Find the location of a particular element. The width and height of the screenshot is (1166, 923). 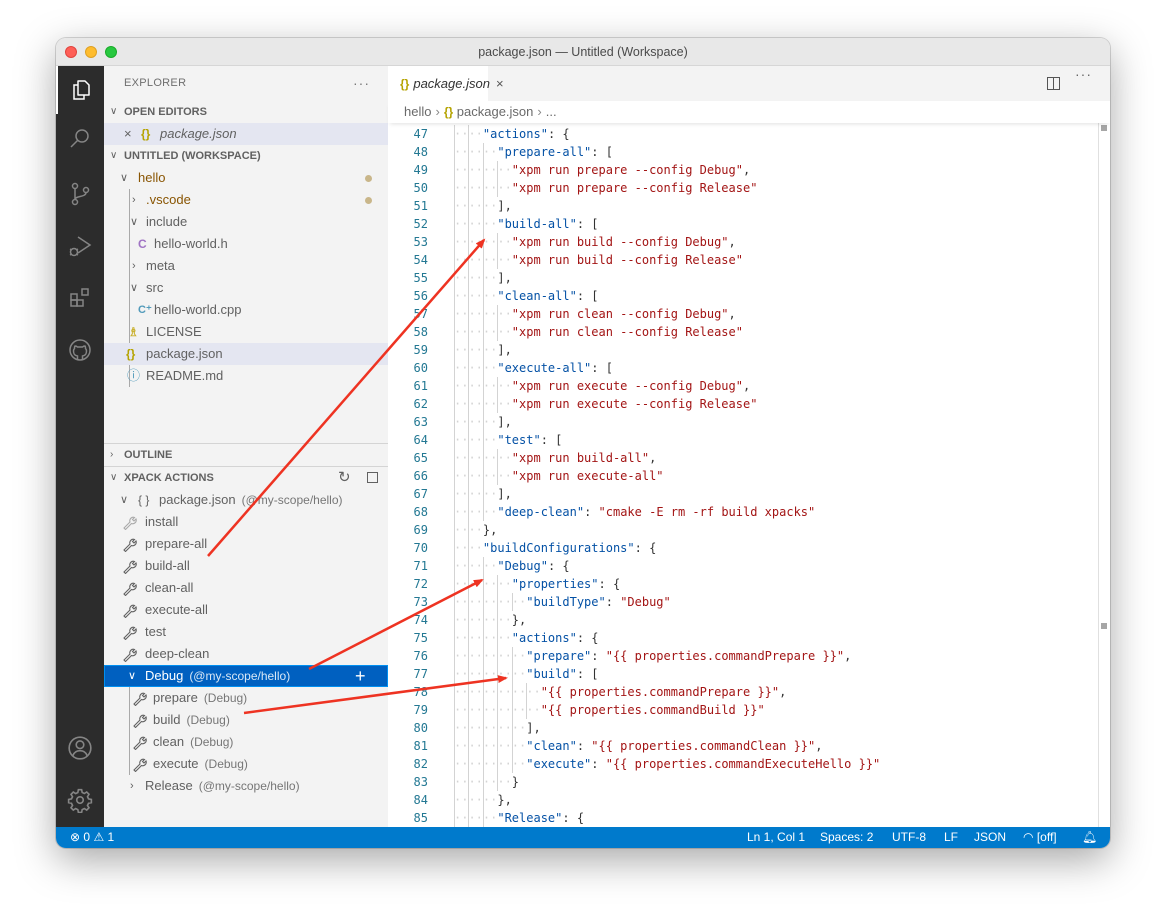

notifications-bell-icon: 🔔︎ is located at coordinates (1089, 837).